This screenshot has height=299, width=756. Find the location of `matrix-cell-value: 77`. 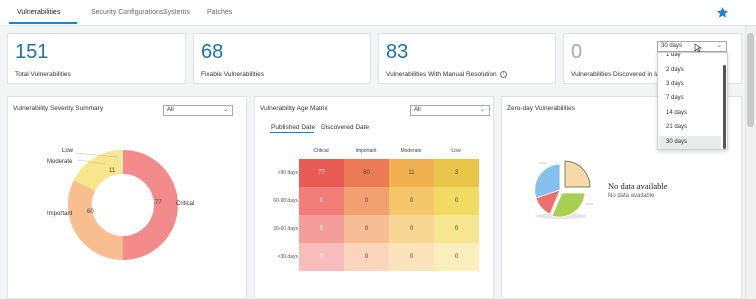

matrix-cell-value: 77 is located at coordinates (321, 173).